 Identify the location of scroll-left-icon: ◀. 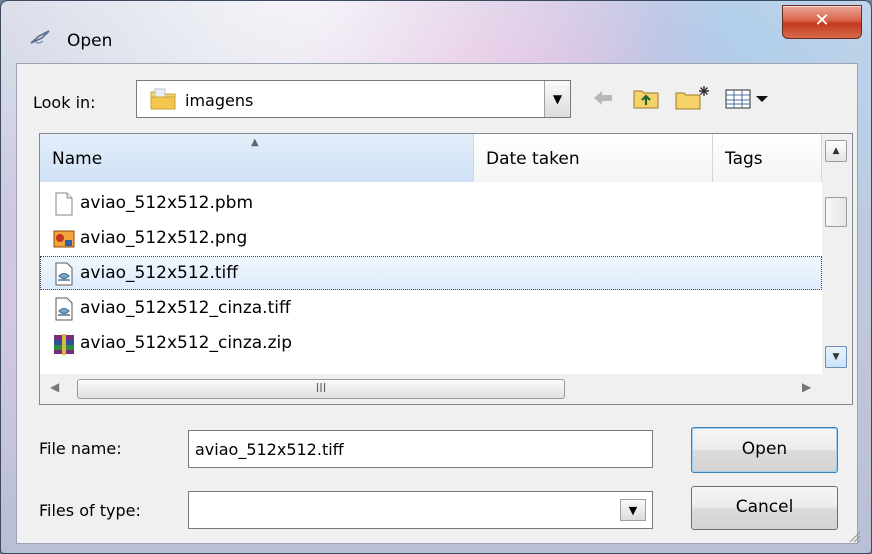
(54, 387).